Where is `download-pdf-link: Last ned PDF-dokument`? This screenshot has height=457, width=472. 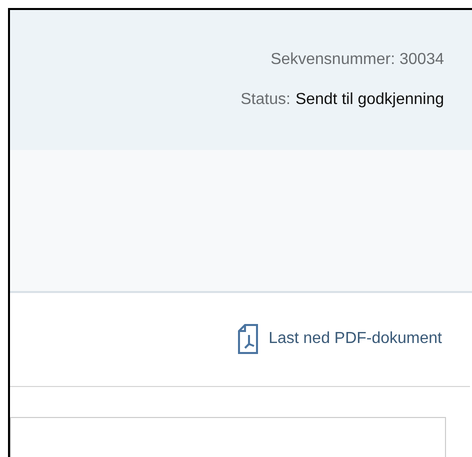
download-pdf-link: Last ned PDF-dokument is located at coordinates (339, 339).